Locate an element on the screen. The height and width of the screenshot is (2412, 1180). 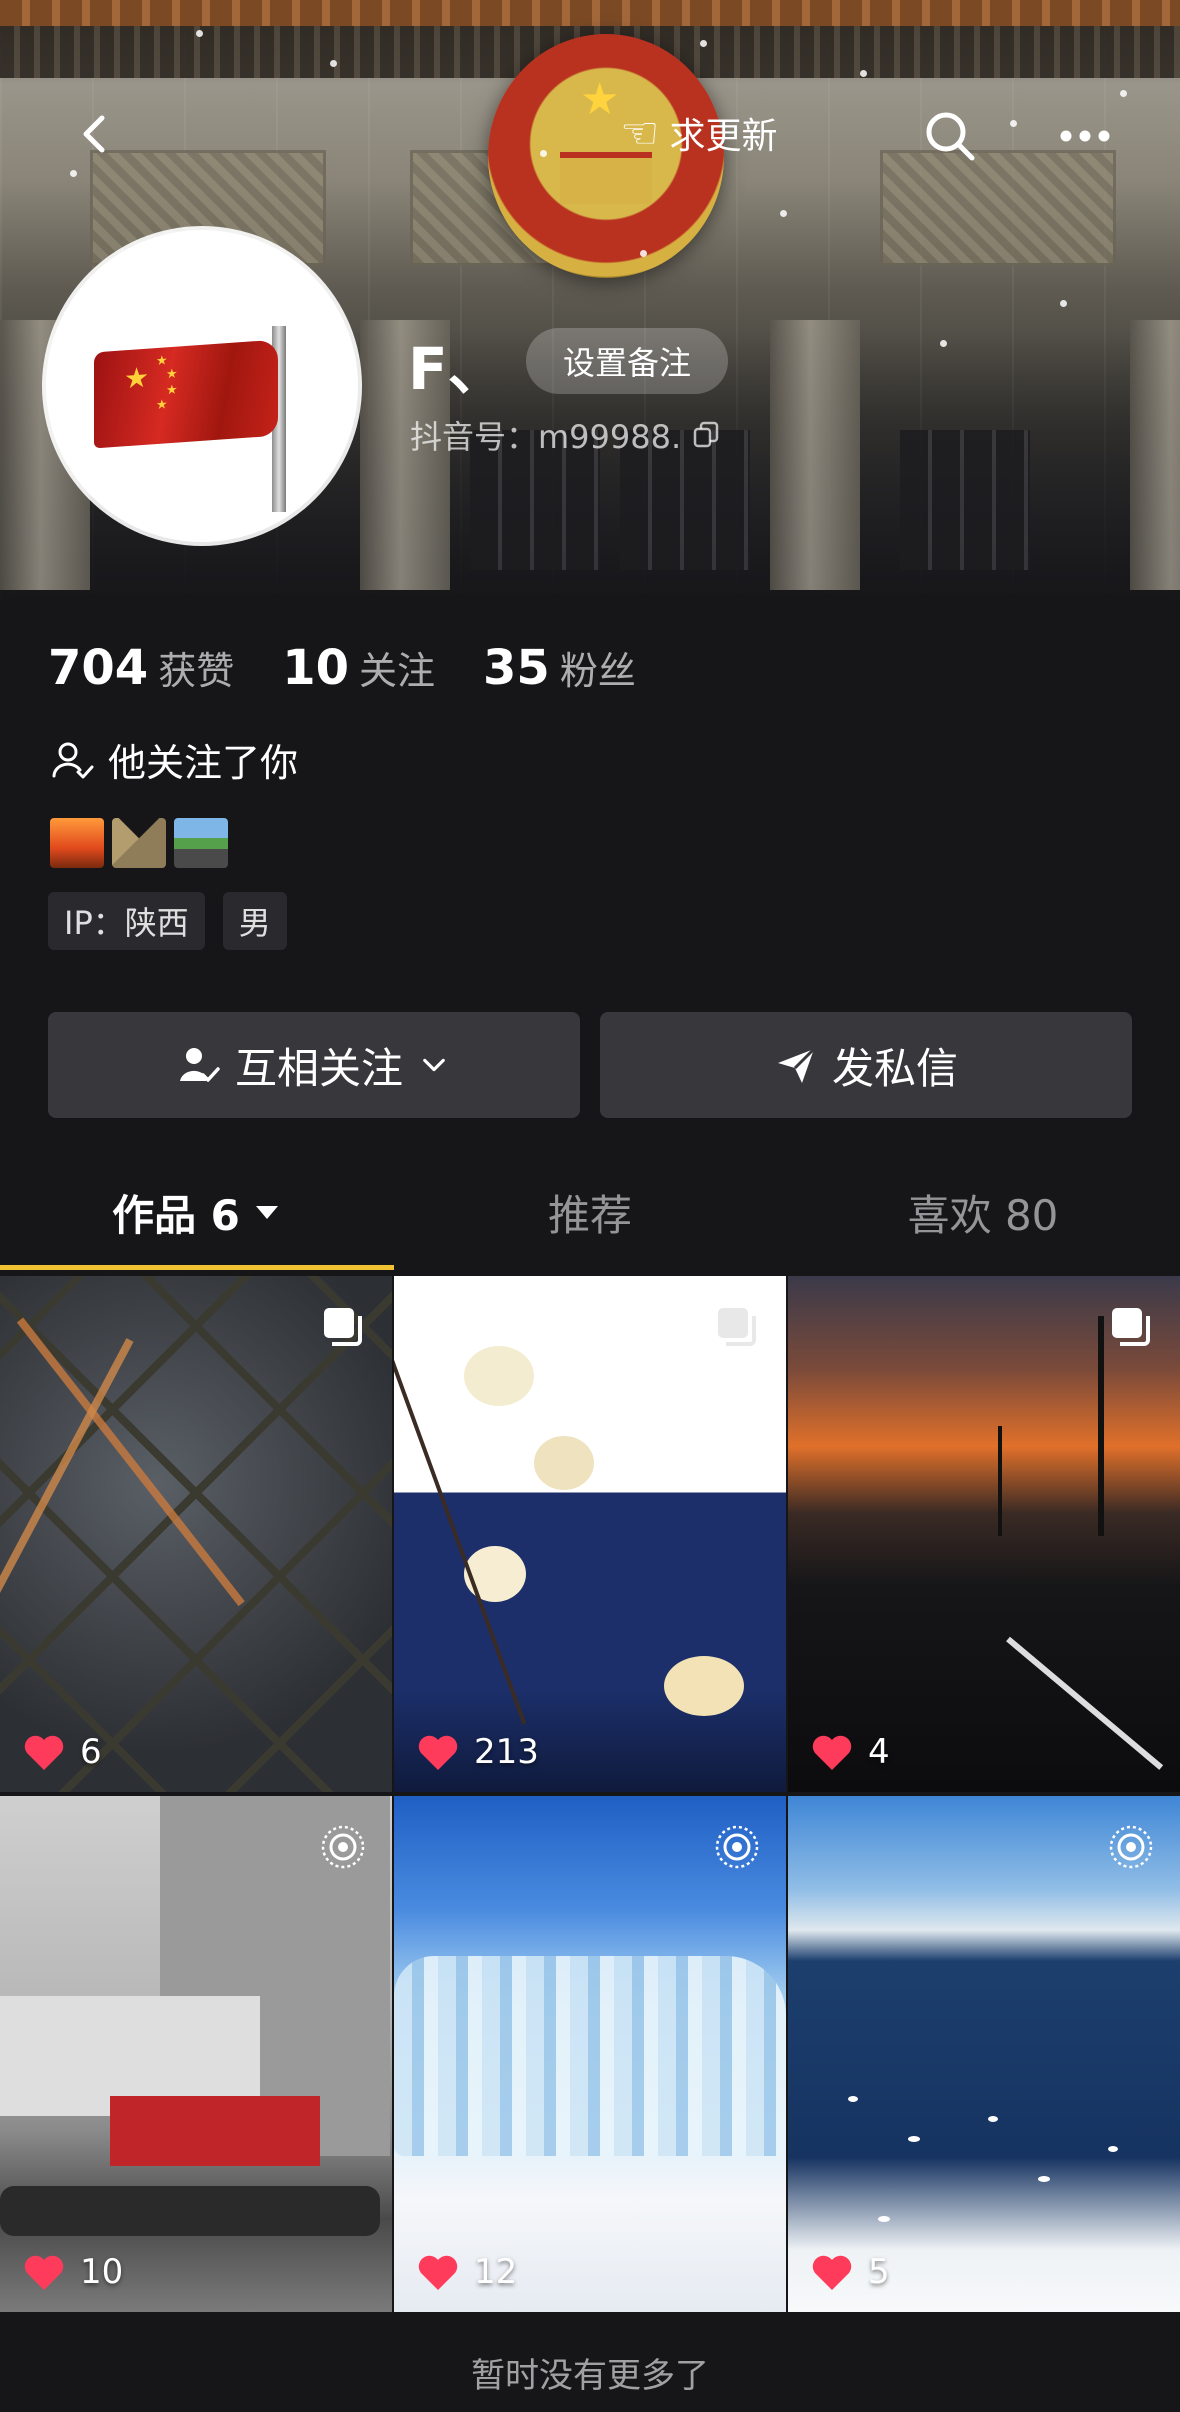
tab-works-label: 作品 6 is located at coordinates (176, 1215).